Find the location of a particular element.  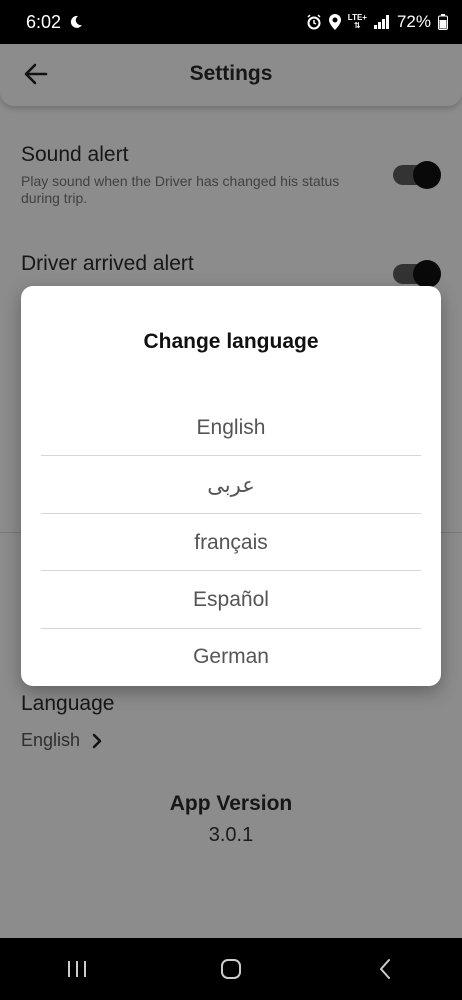

battery-percent: 72% is located at coordinates (413, 21).